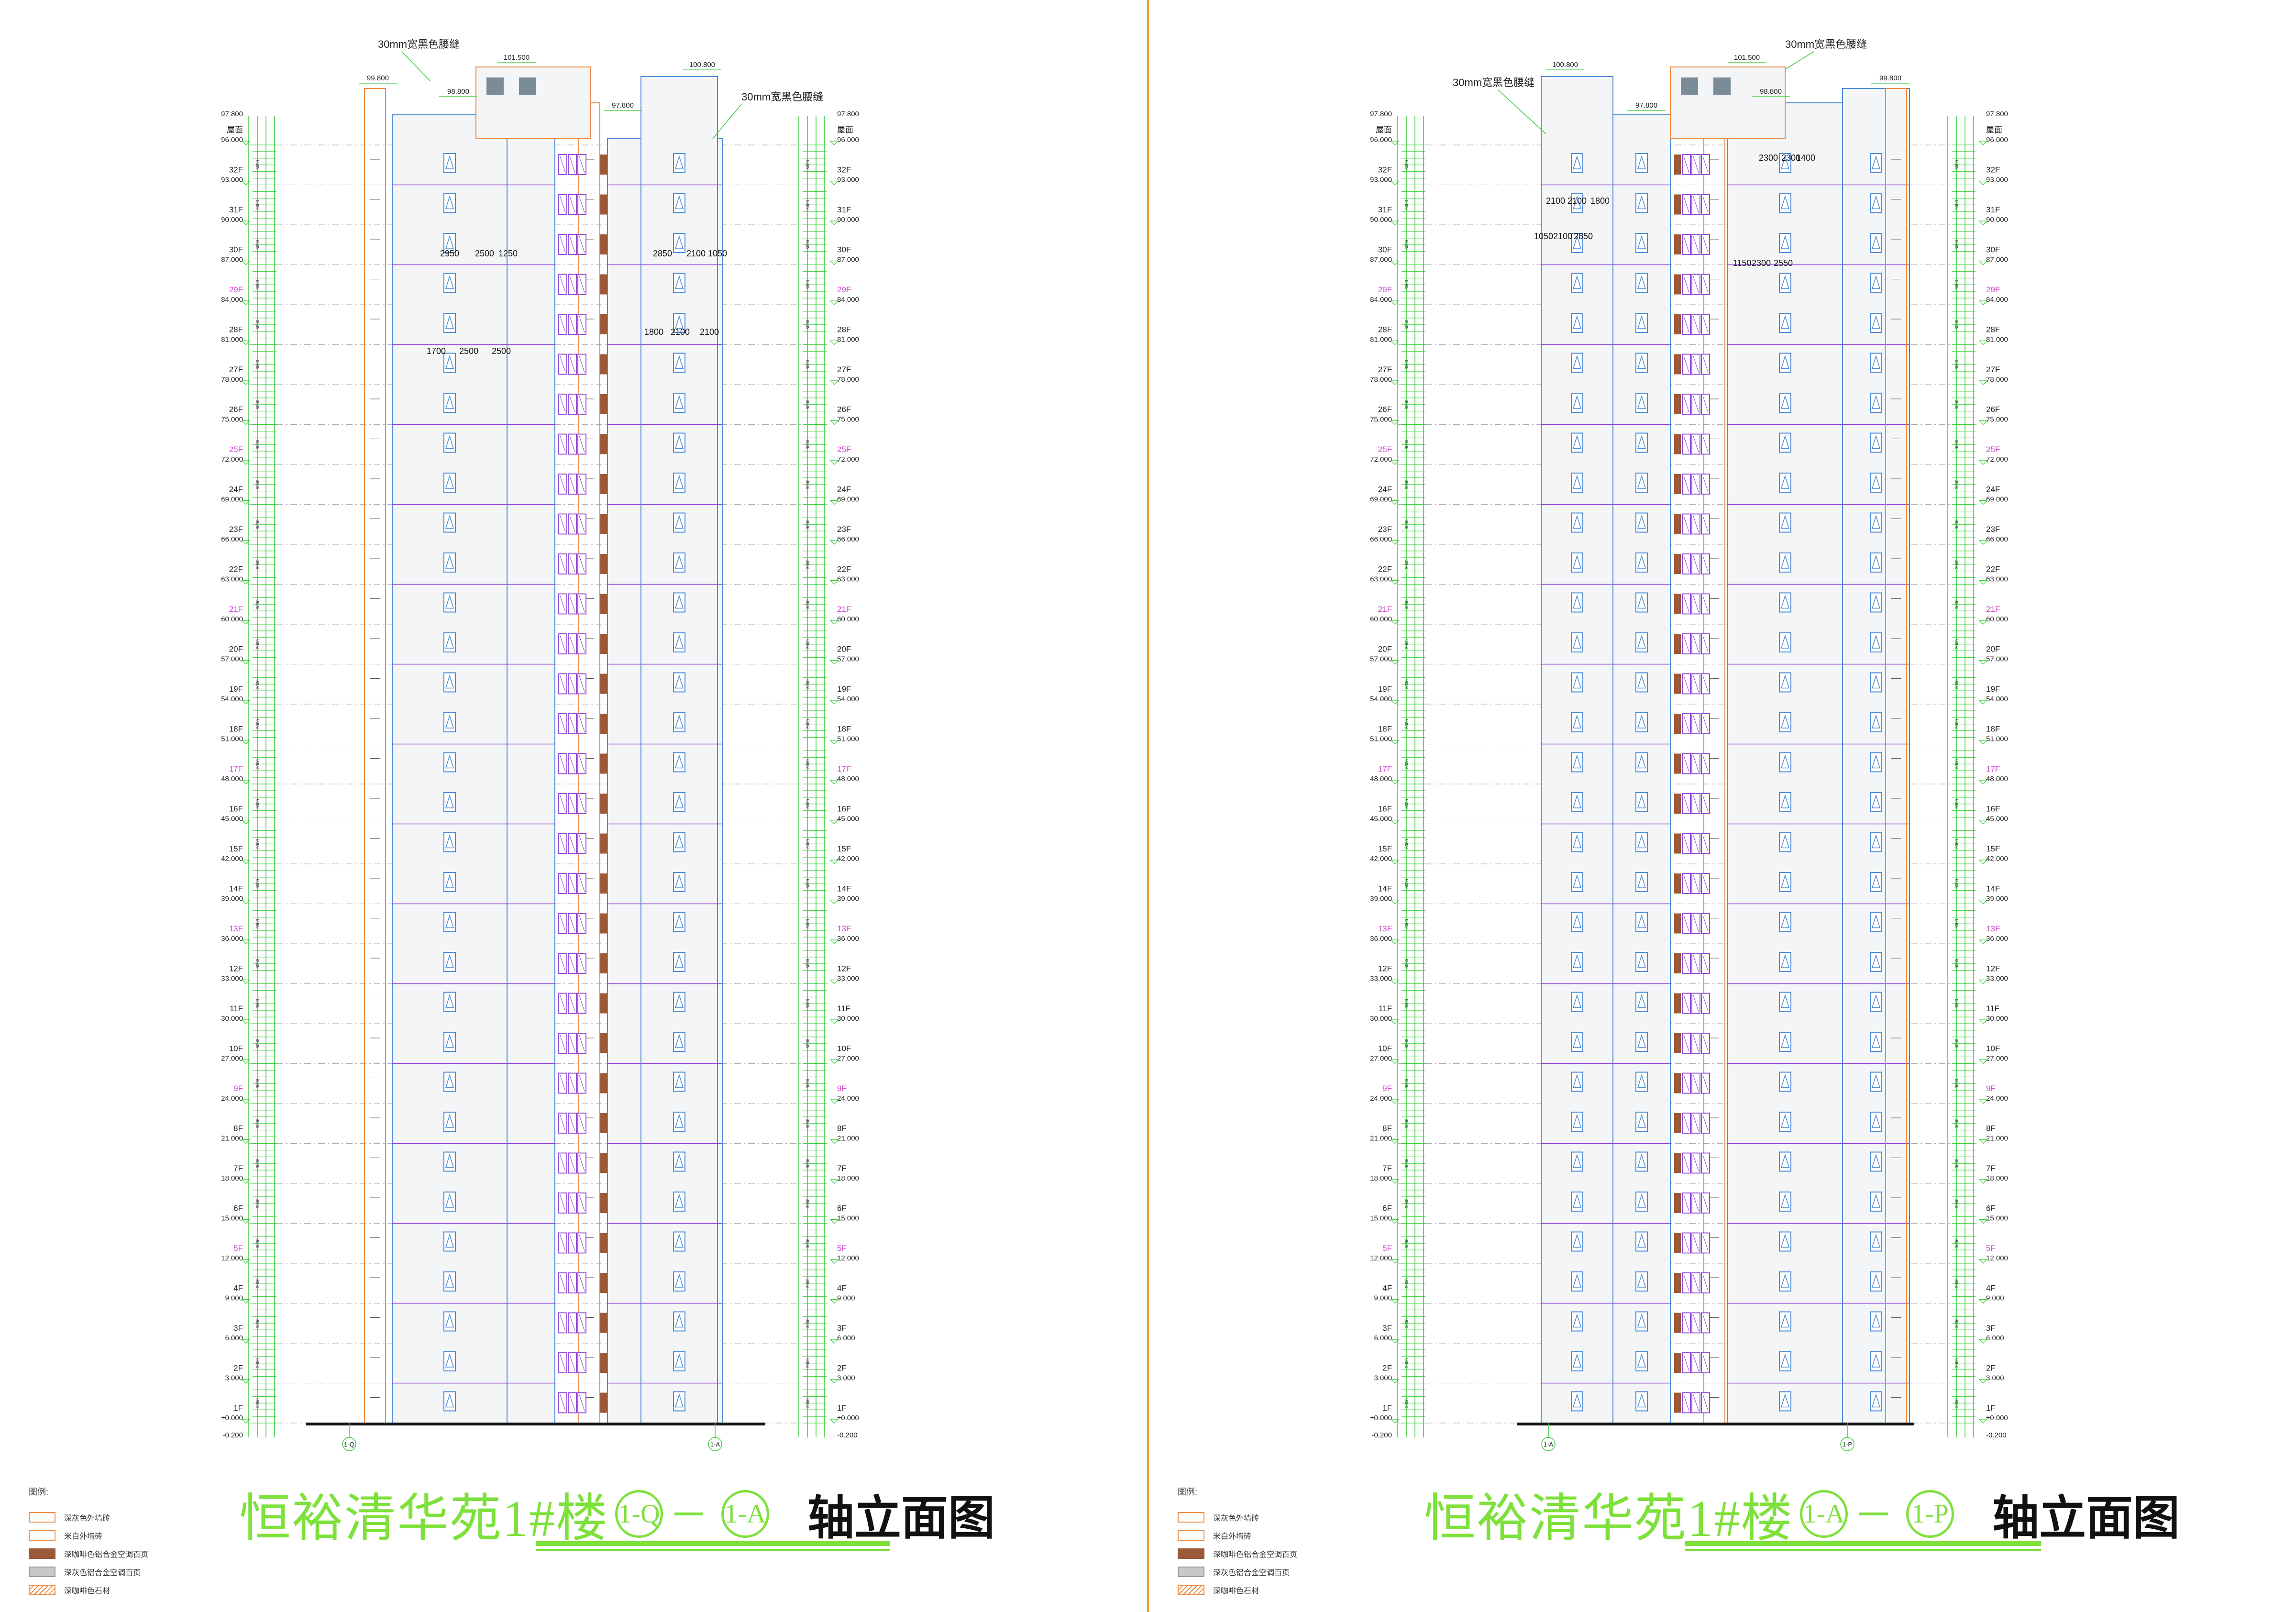  I want to click on tower-body, so click(531, 781).